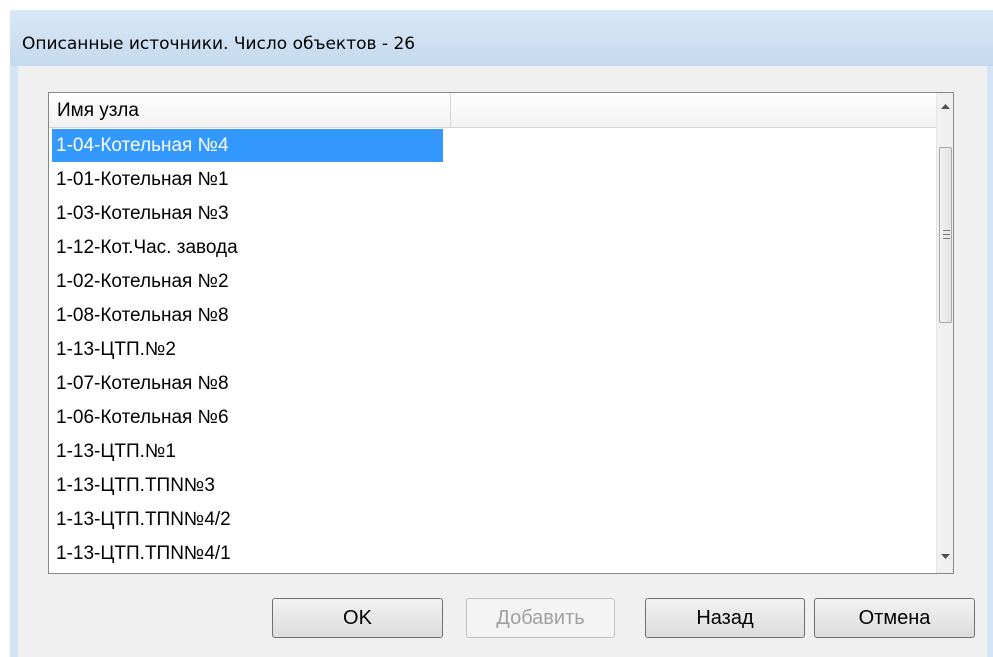  Describe the element at coordinates (493, 417) in the screenshot. I see `list-item: 1-06-Котельная №6` at that location.